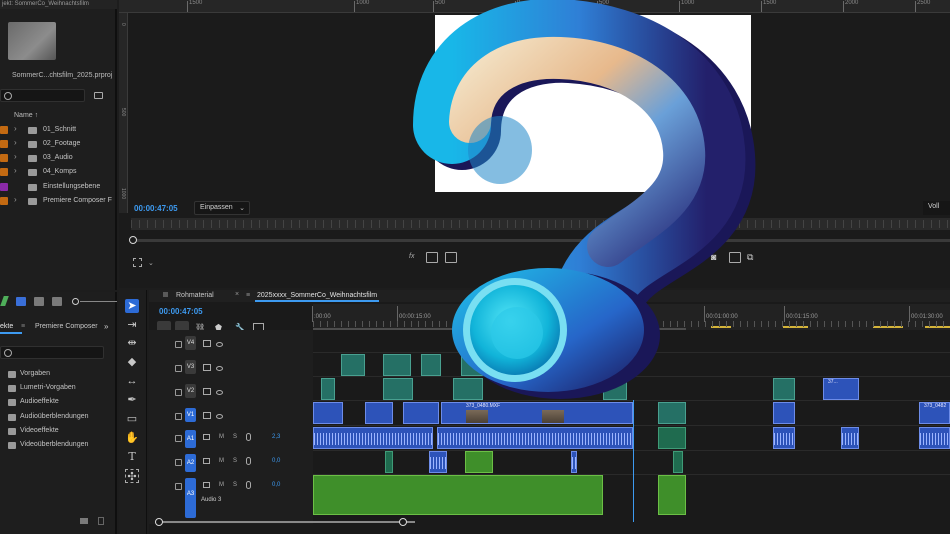 This screenshot has height=534, width=950. Describe the element at coordinates (190, 439) in the screenshot. I see `track-target-toggle: A1` at that location.